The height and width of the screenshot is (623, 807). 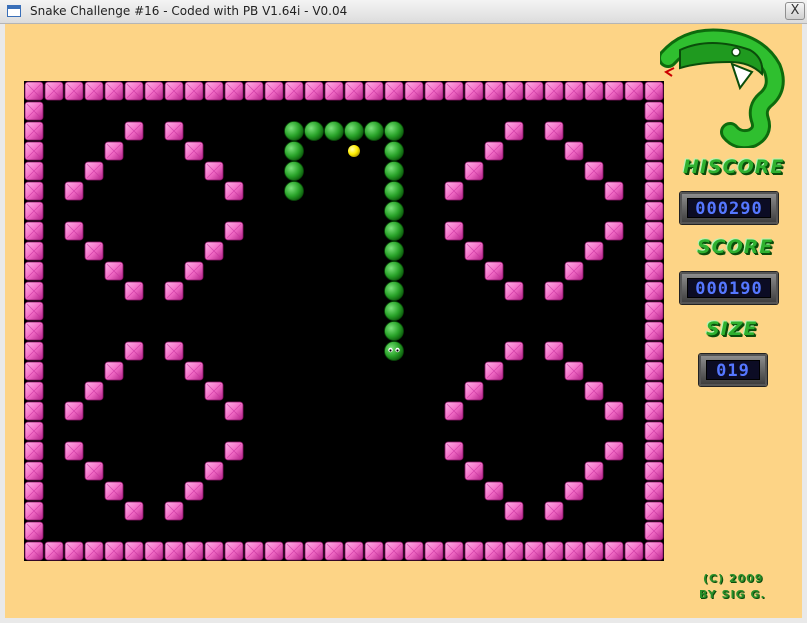 What do you see at coordinates (403, 620) in the screenshot?
I see `window-frame-bottom` at bounding box center [403, 620].